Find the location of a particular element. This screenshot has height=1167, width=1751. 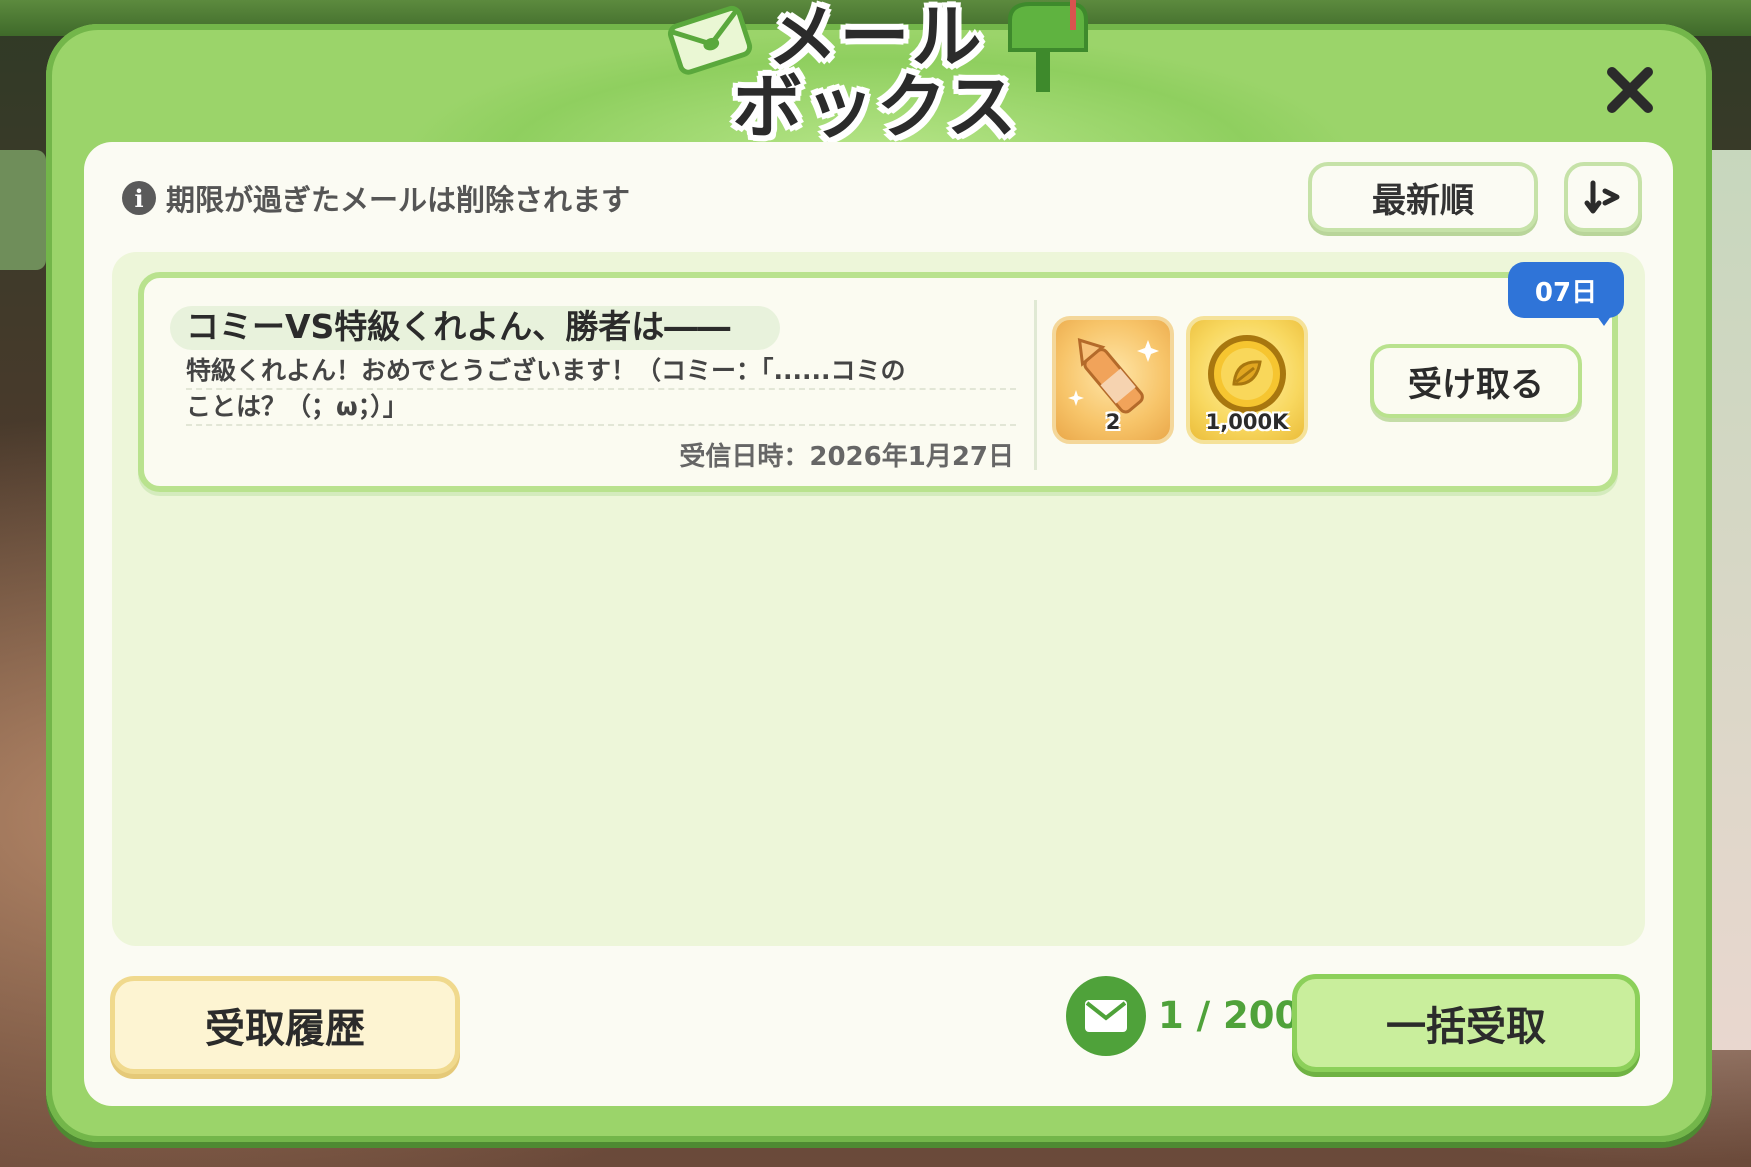

mail-count-badge is located at coordinates (1106, 1016).